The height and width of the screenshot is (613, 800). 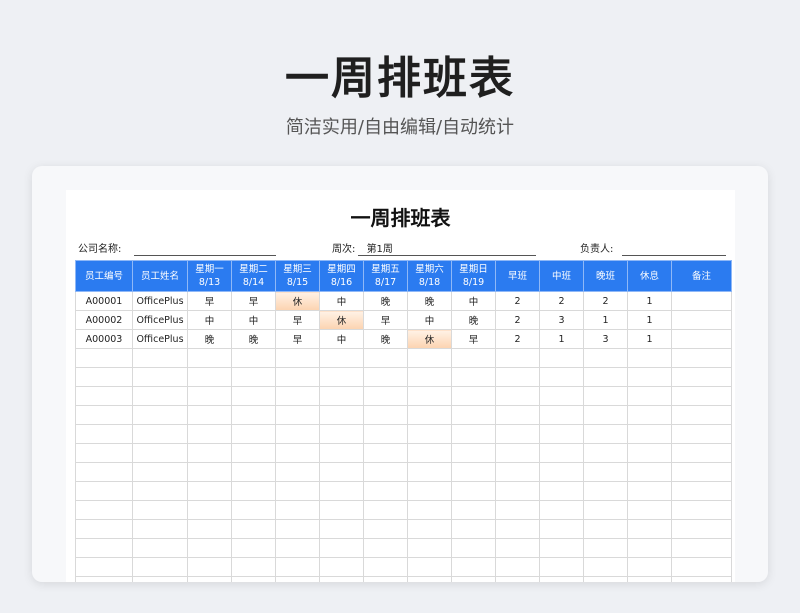 I want to click on company-field, so click(x=205, y=255).